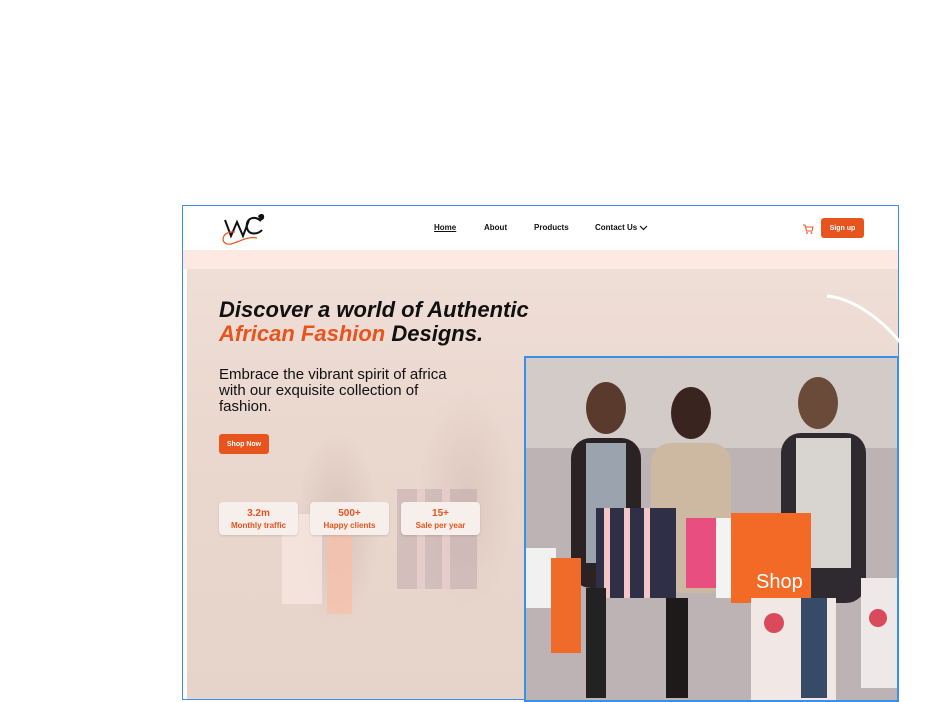  I want to click on stat-label: Monthly traffic, so click(258, 525).